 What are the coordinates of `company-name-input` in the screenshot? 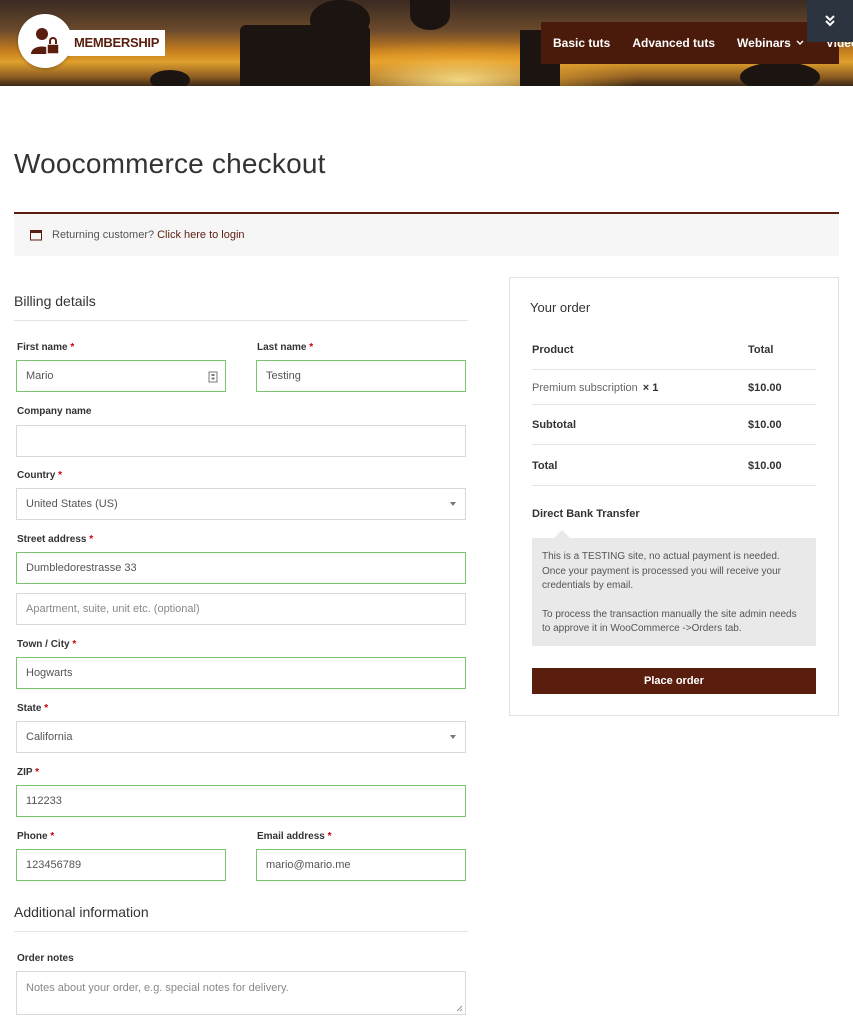 It's located at (241, 441).